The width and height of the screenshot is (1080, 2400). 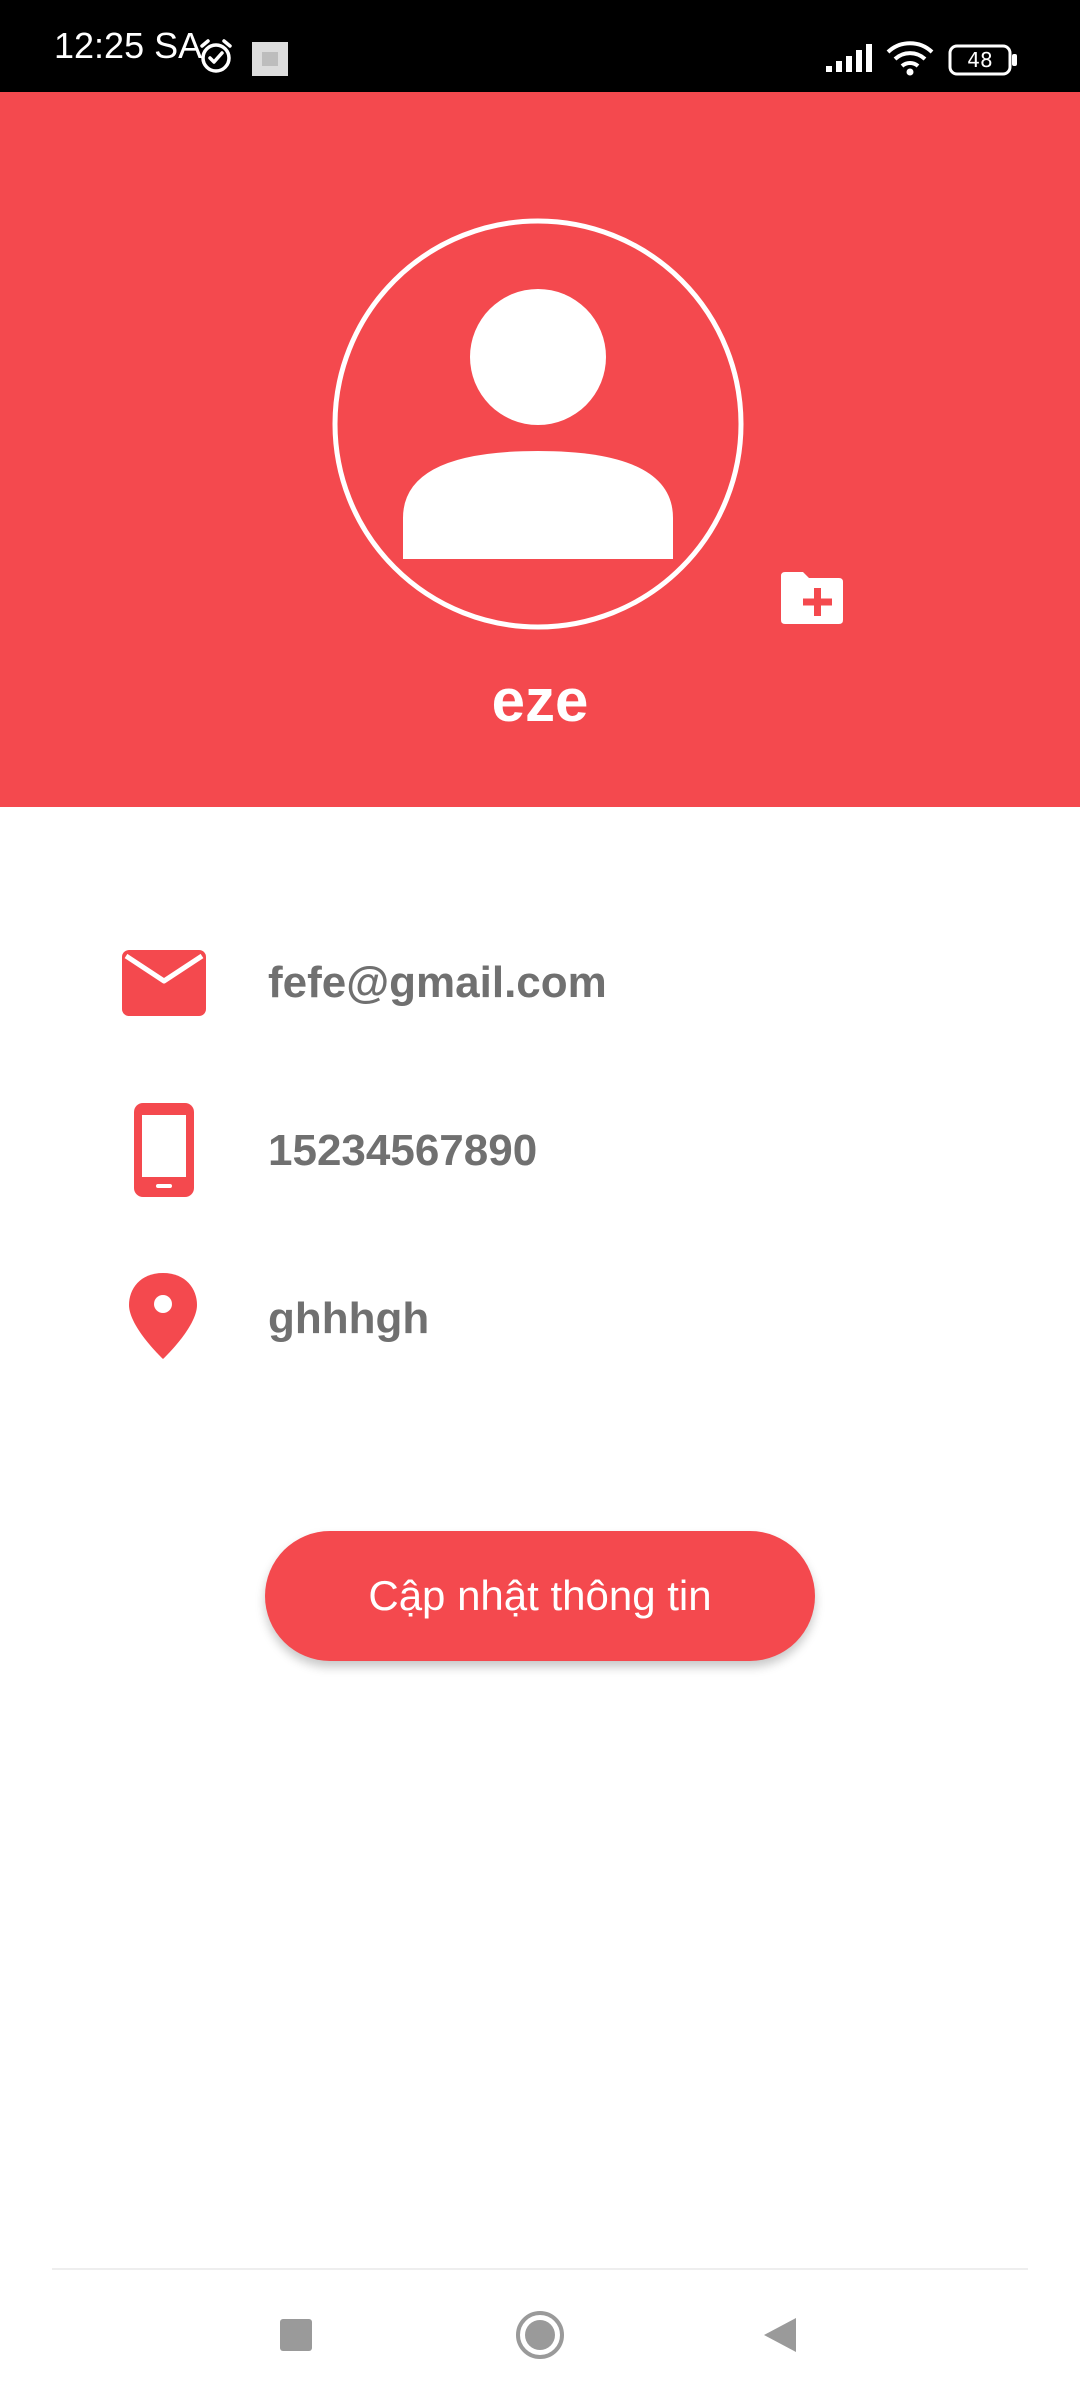 I want to click on image-notification-icon, so click(x=270, y=61).